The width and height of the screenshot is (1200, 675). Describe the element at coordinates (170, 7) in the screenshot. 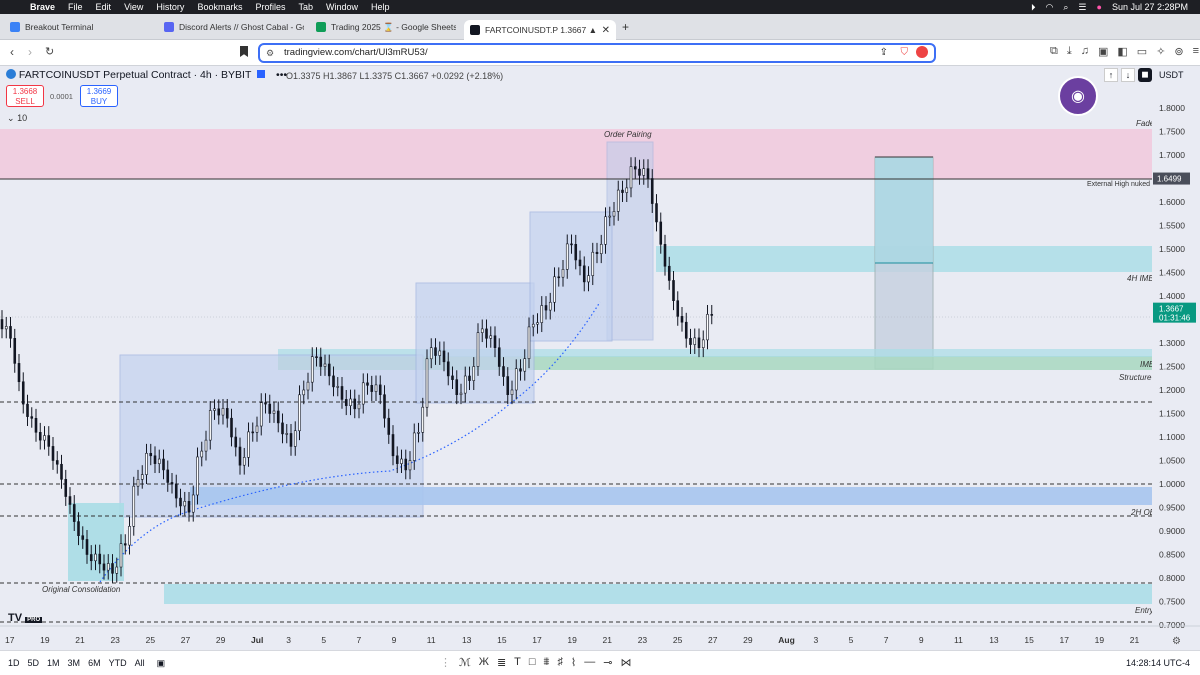

I see `menu-history: History` at that location.